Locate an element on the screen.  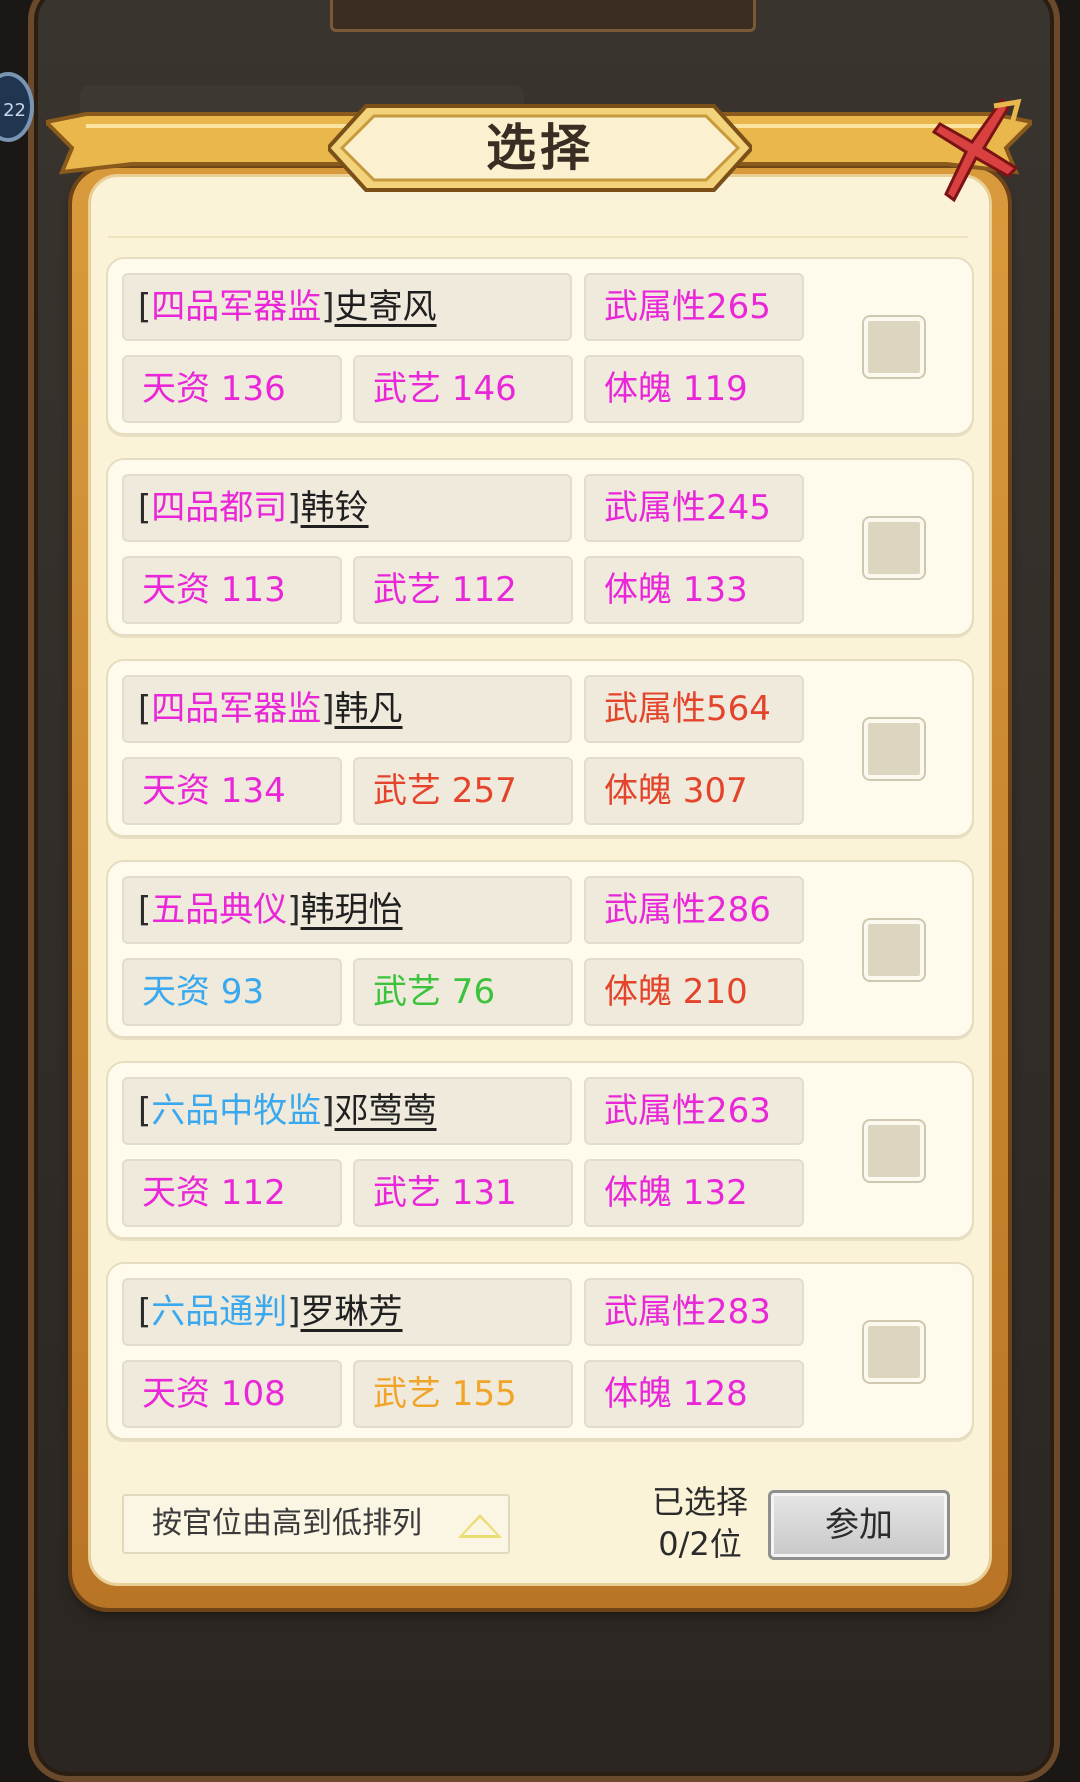
candidate-title: [六品中牧监]邓莺莺 is located at coordinates (347, 1111).